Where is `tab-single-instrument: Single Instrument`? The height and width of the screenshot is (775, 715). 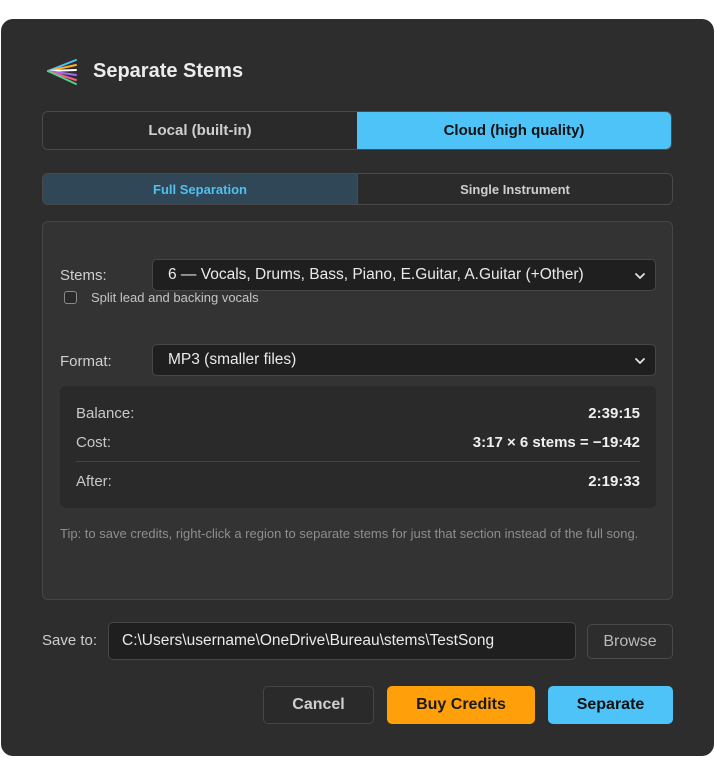 tab-single-instrument: Single Instrument is located at coordinates (514, 189).